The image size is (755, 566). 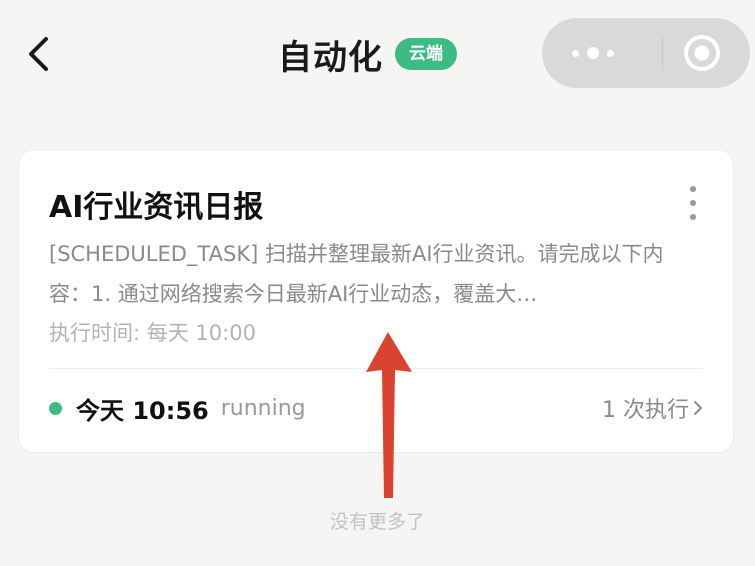 I want to click on back-arrow-icon, so click(x=38, y=54).